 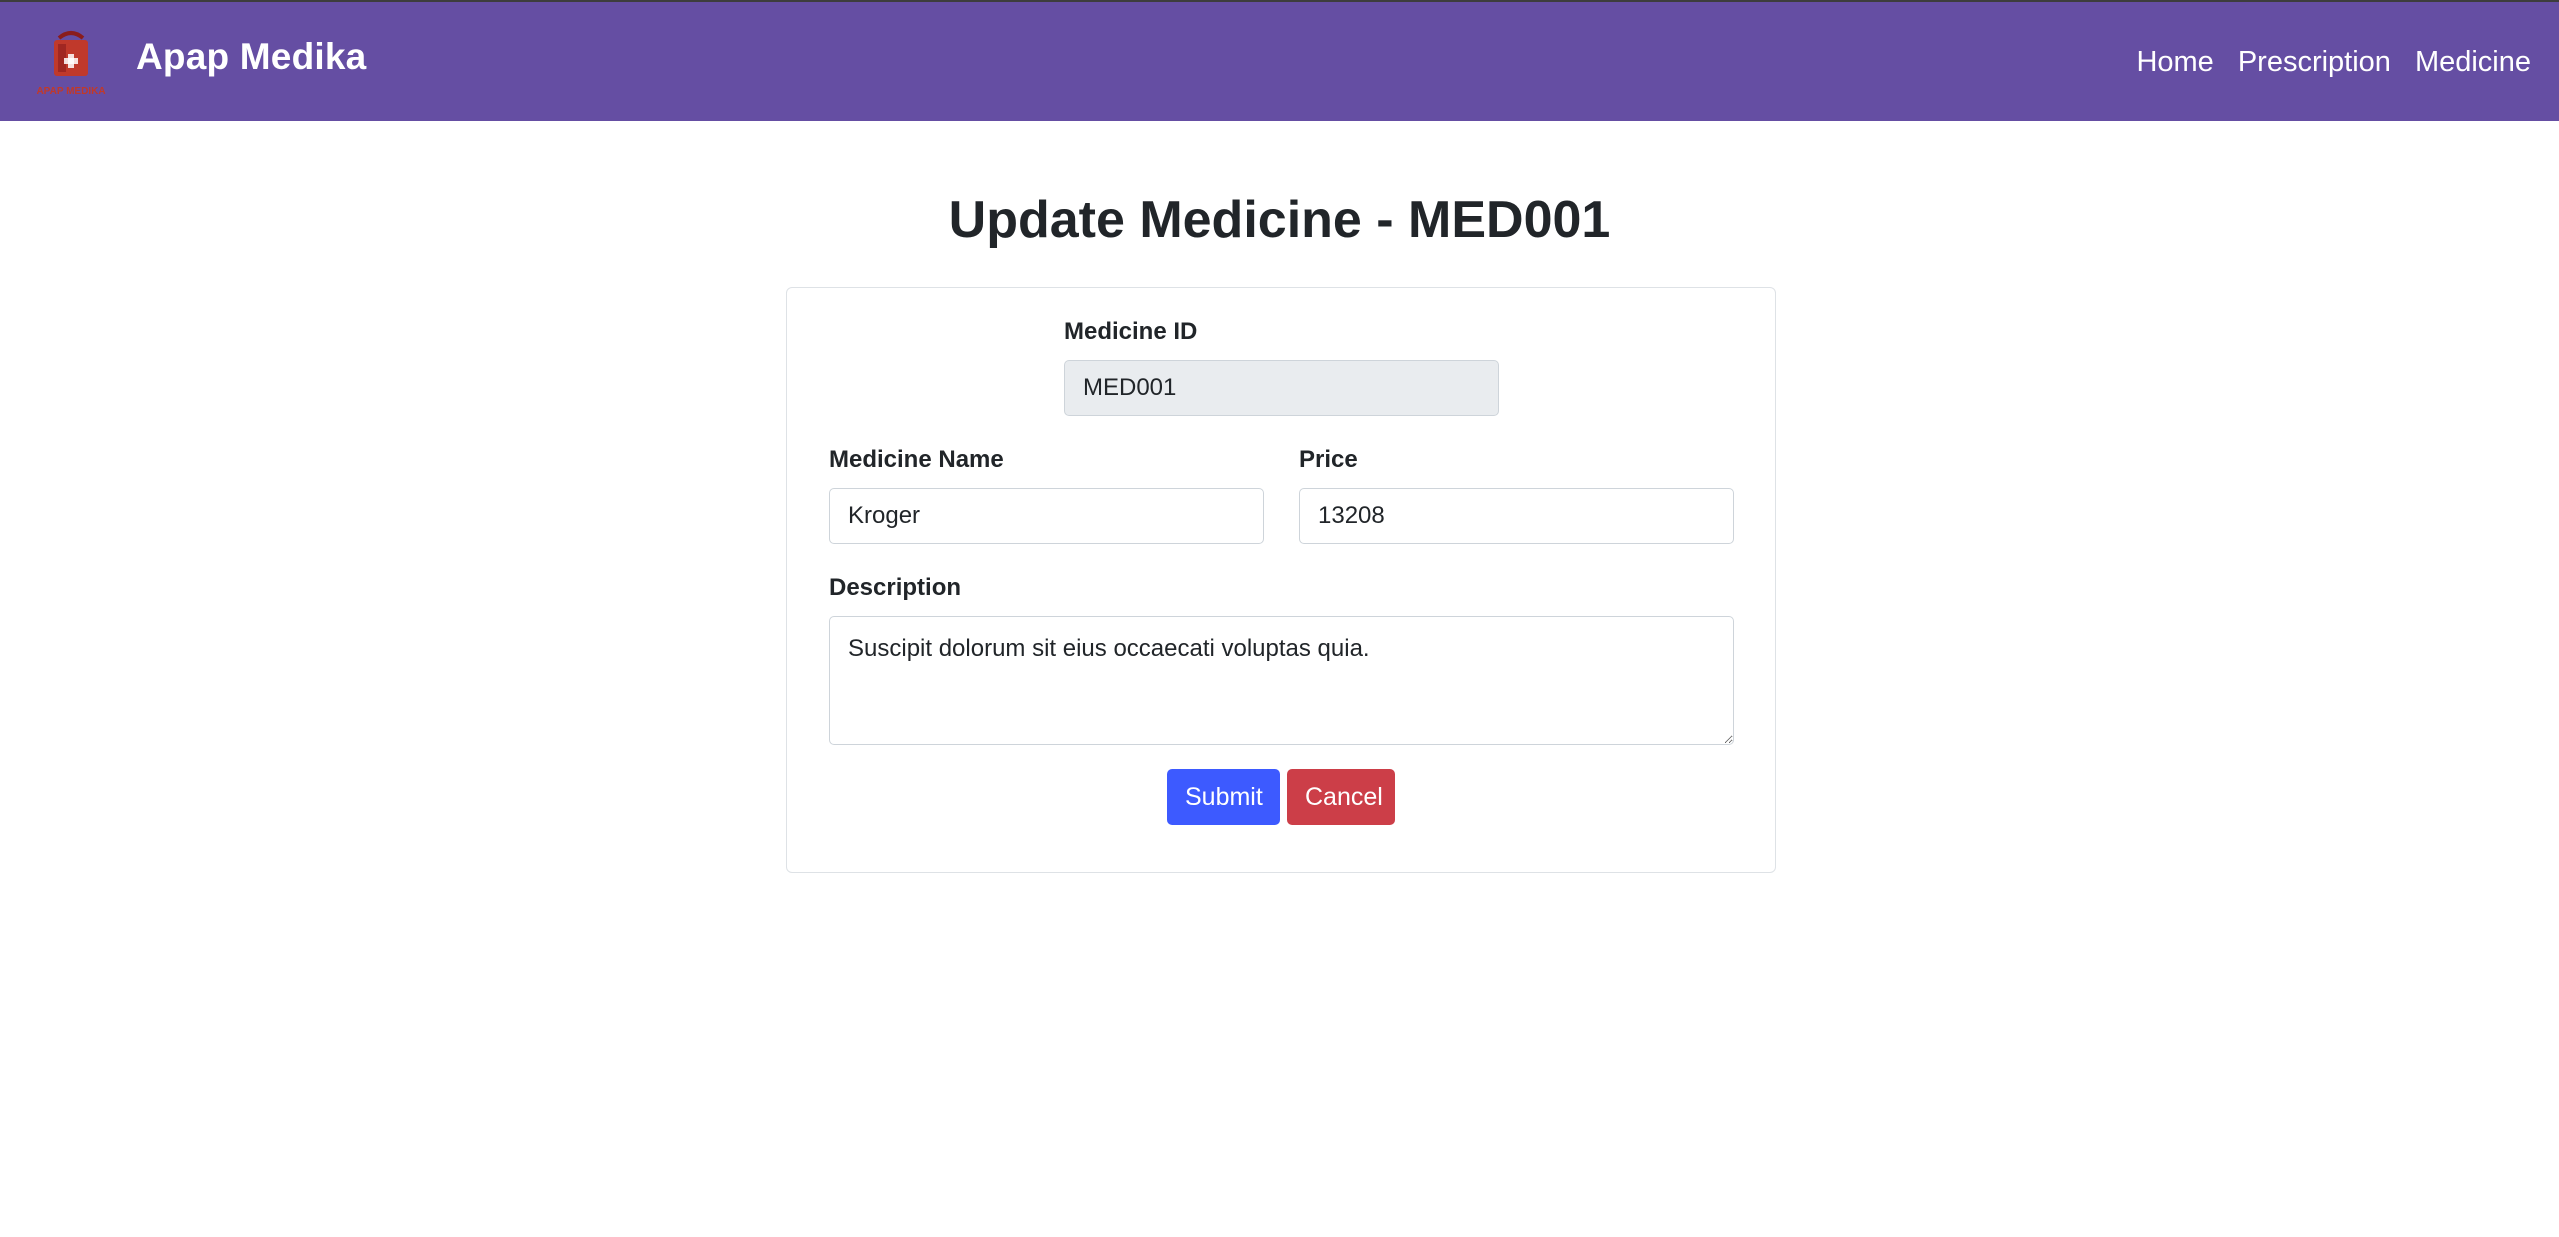 I want to click on description-label: Description, so click(x=895, y=587).